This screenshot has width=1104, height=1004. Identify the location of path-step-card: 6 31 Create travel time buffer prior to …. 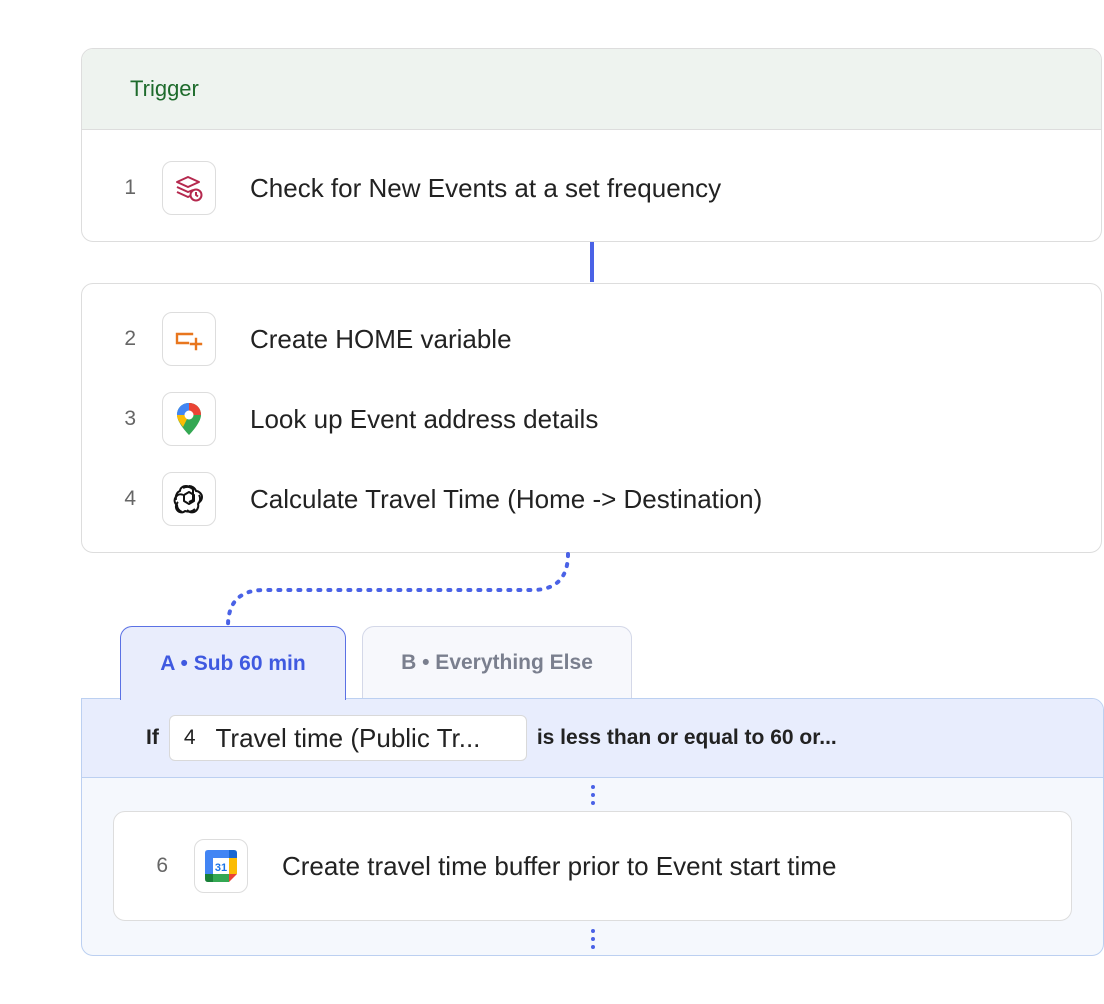
(592, 866).